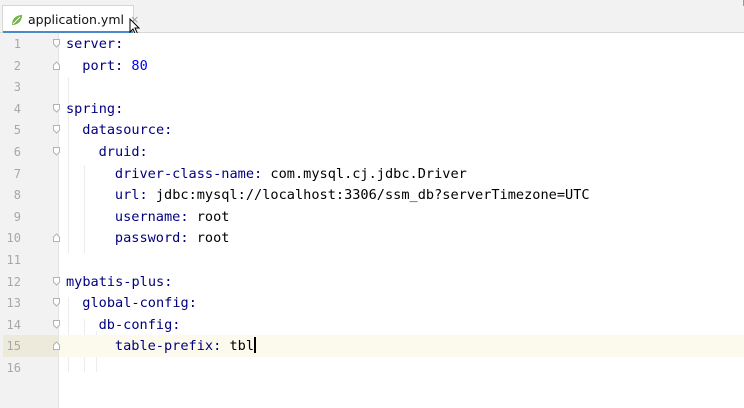 This screenshot has width=744, height=408. Describe the element at coordinates (151, 216) in the screenshot. I see `yaml-key: username:` at that location.